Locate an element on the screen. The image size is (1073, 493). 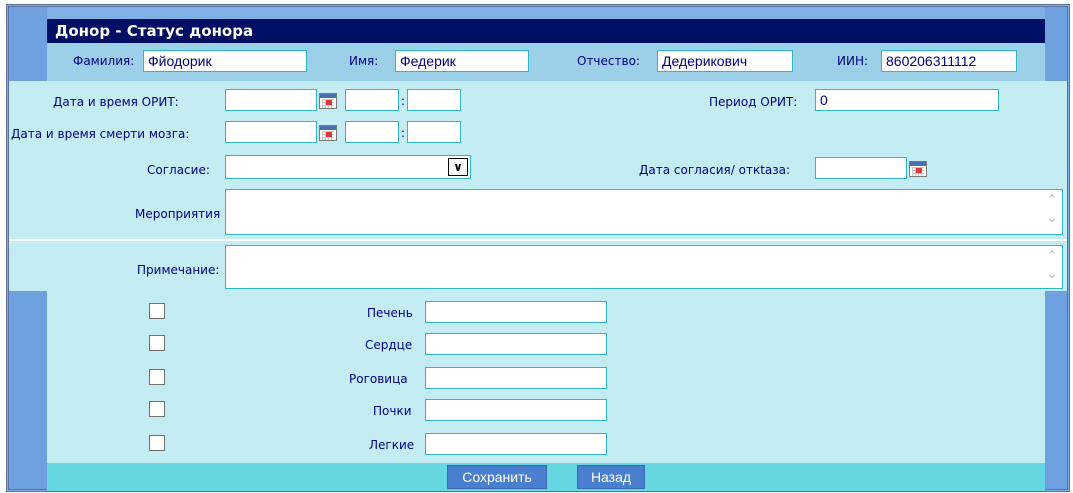
brain-death-date-field is located at coordinates (271, 132).